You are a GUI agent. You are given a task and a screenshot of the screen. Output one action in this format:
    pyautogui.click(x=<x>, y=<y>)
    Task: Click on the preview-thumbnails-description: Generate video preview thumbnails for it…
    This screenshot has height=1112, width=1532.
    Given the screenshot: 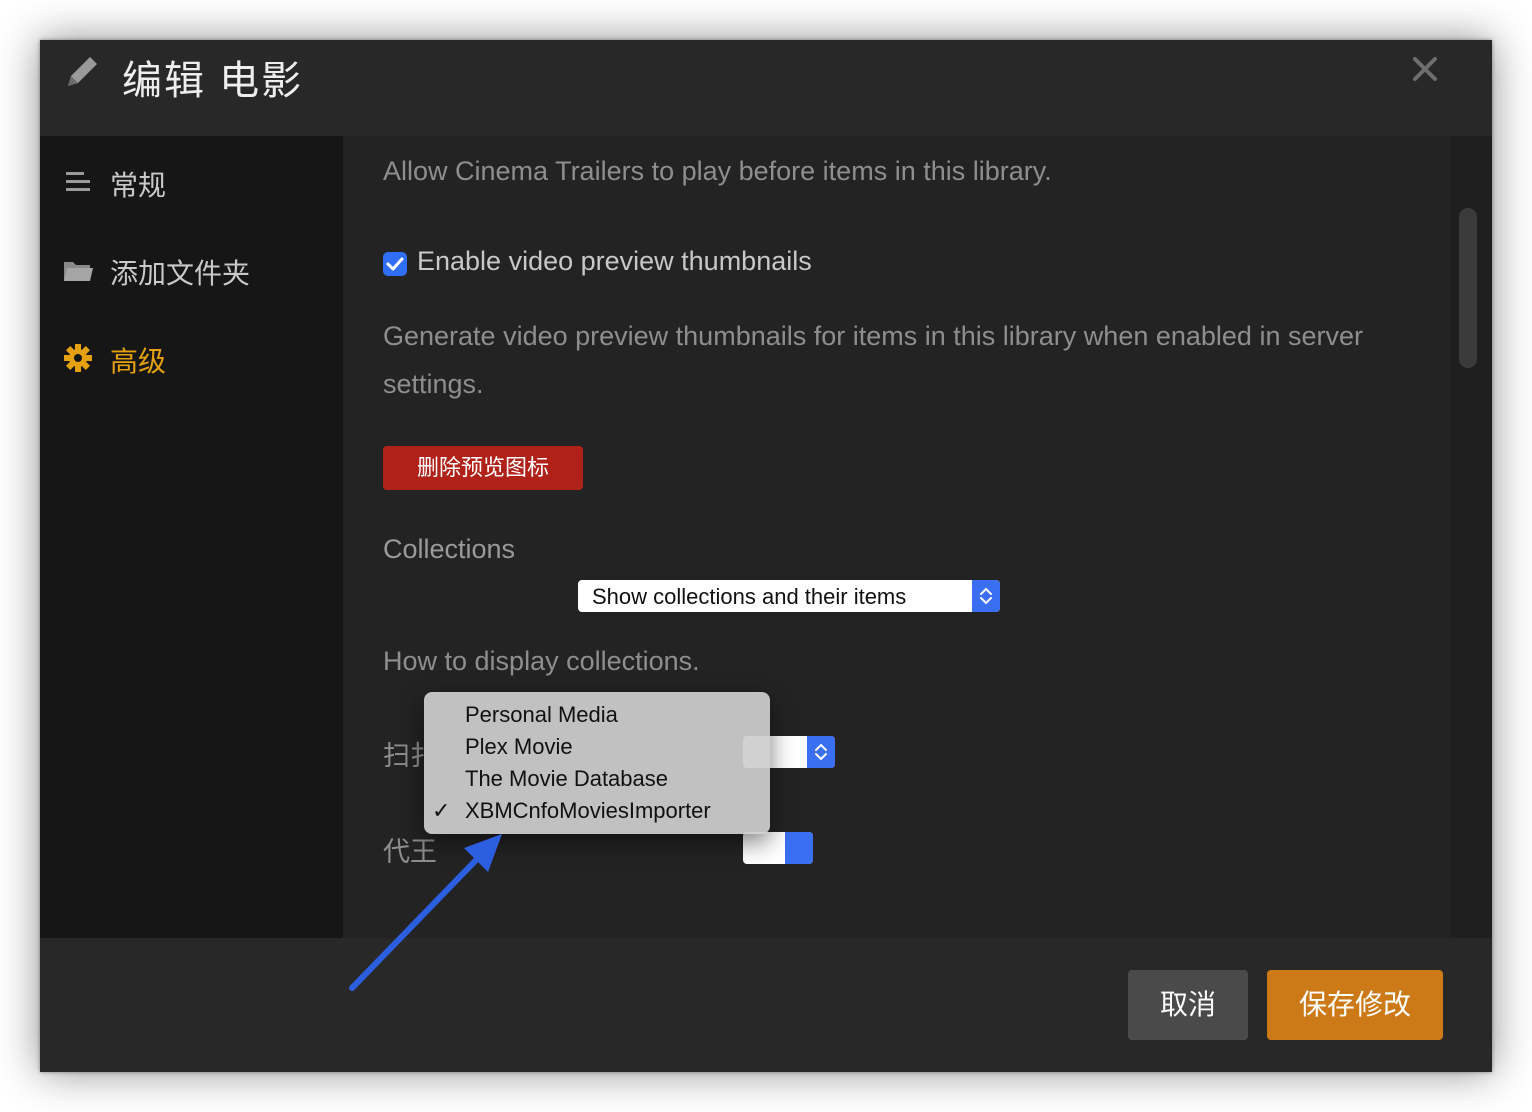 What is the action you would take?
    pyautogui.click(x=873, y=360)
    